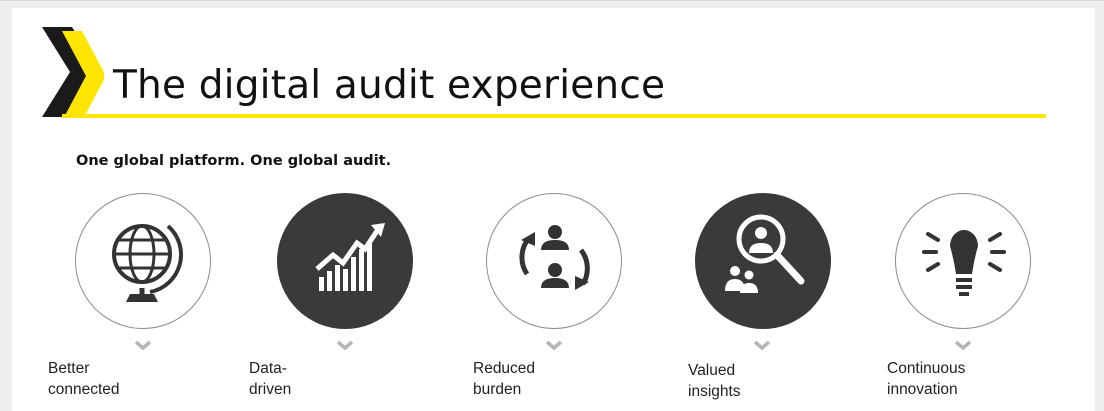 Image resolution: width=1104 pixels, height=411 pixels. Describe the element at coordinates (714, 381) in the screenshot. I see `feature-label: Valued insights` at that location.